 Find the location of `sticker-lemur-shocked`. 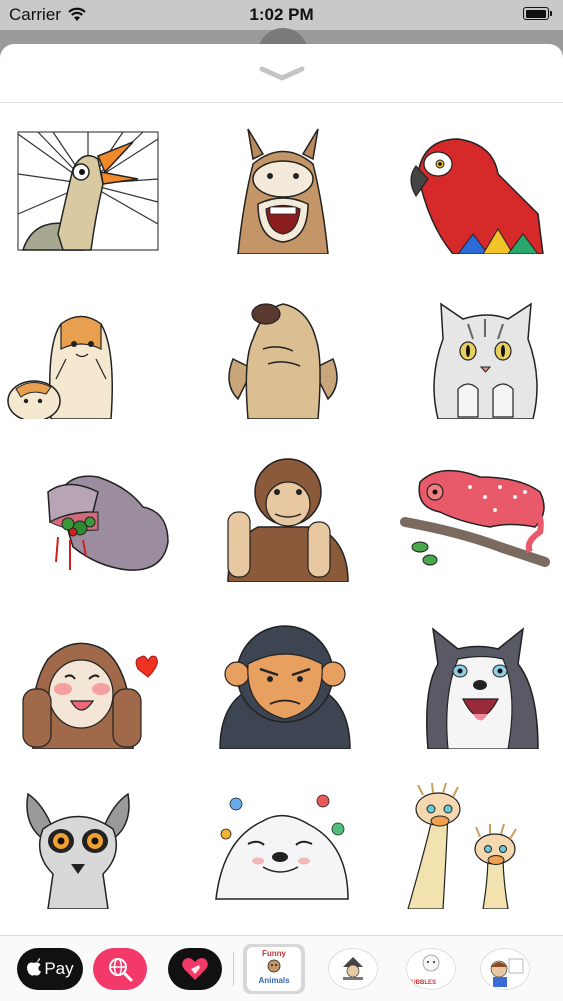

sticker-lemur-shocked is located at coordinates (88, 844).